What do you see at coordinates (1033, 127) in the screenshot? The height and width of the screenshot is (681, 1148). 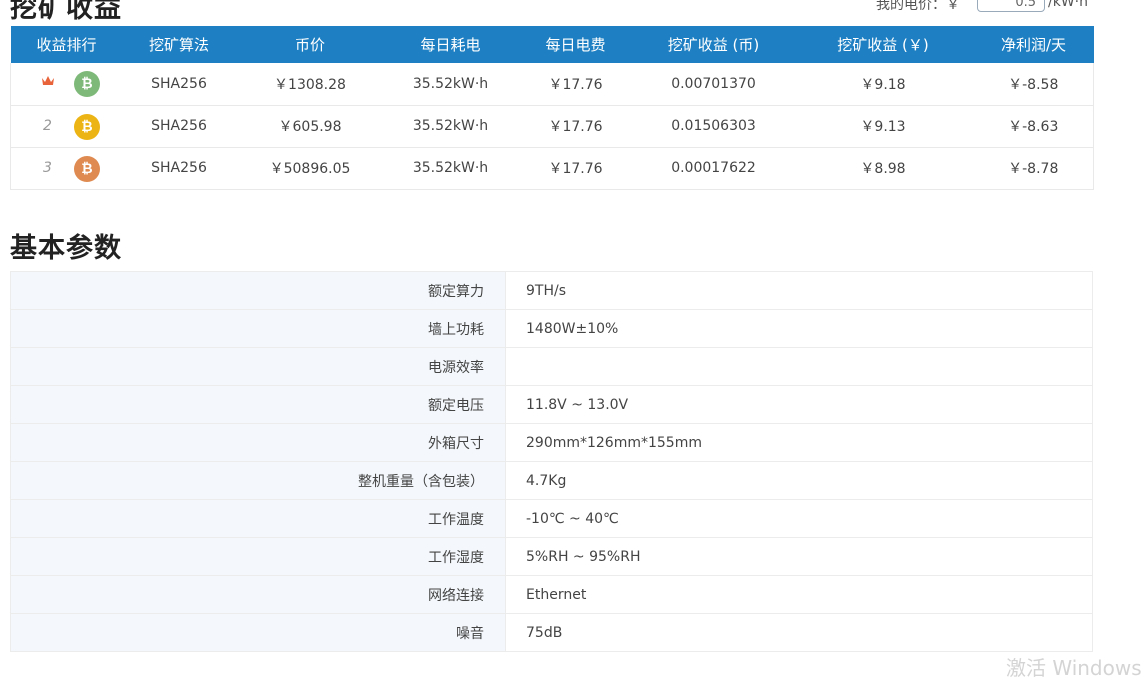 I see `net-profit-cell: ￥-8.63` at bounding box center [1033, 127].